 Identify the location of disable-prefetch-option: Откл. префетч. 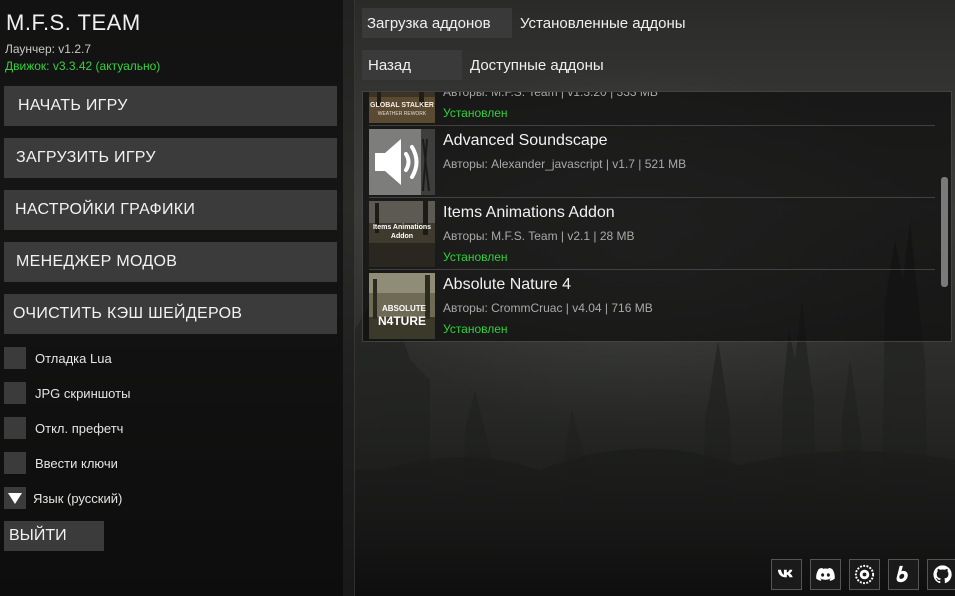
(63, 428).